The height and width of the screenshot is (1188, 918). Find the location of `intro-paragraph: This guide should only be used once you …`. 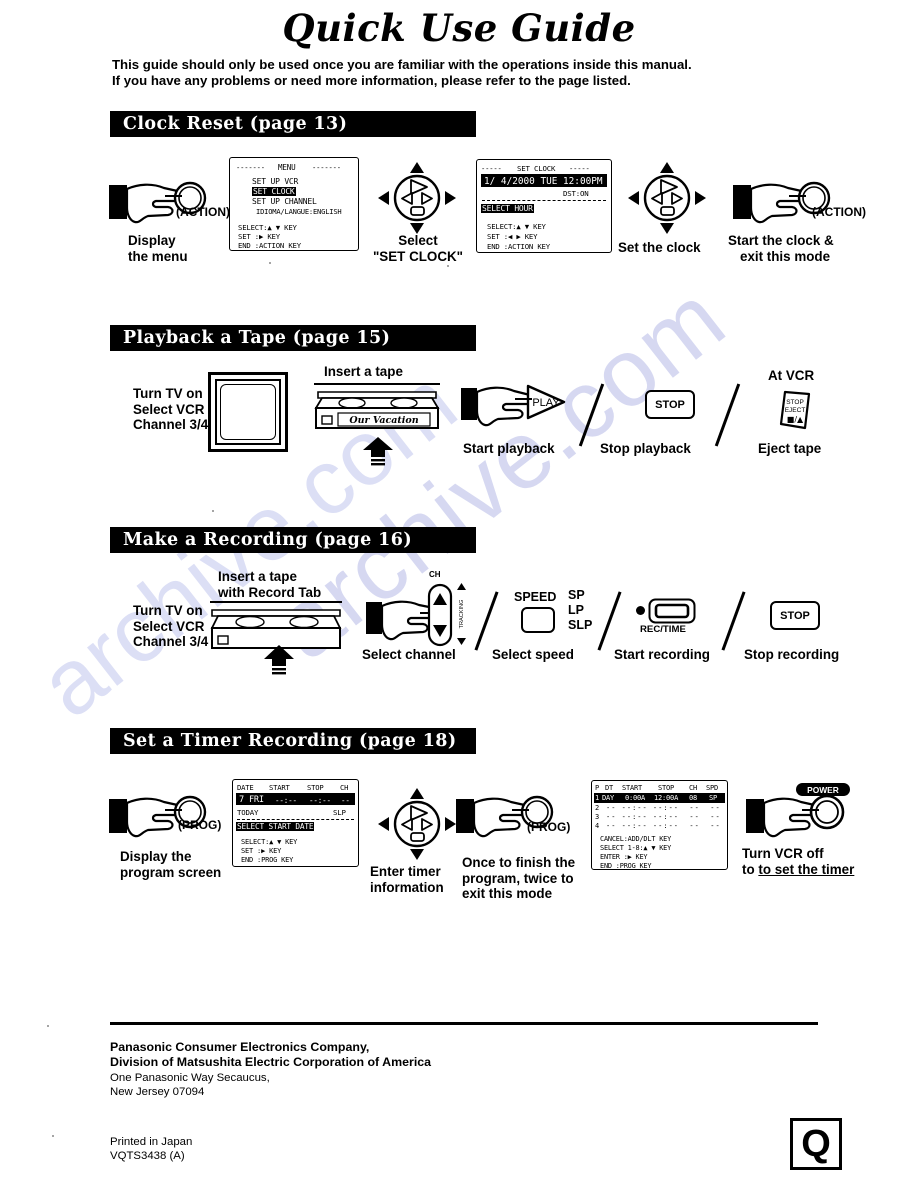

intro-paragraph: This guide should only be used once you … is located at coordinates (462, 73).